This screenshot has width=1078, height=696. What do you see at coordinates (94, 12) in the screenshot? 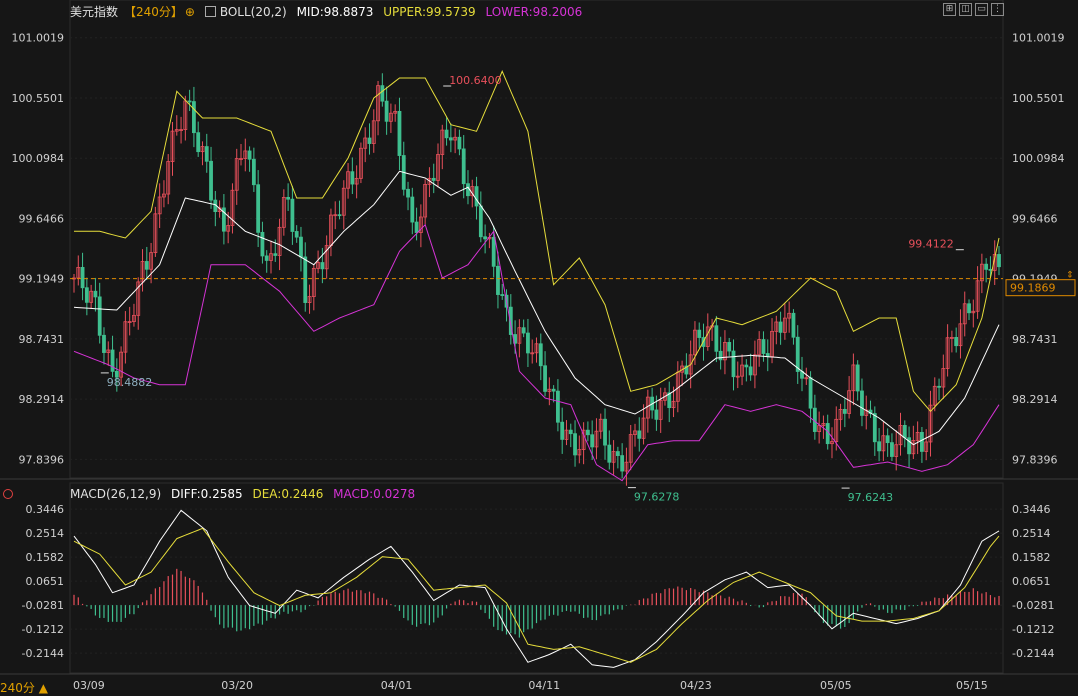
I see `symbol-name: 美元指数` at bounding box center [94, 12].